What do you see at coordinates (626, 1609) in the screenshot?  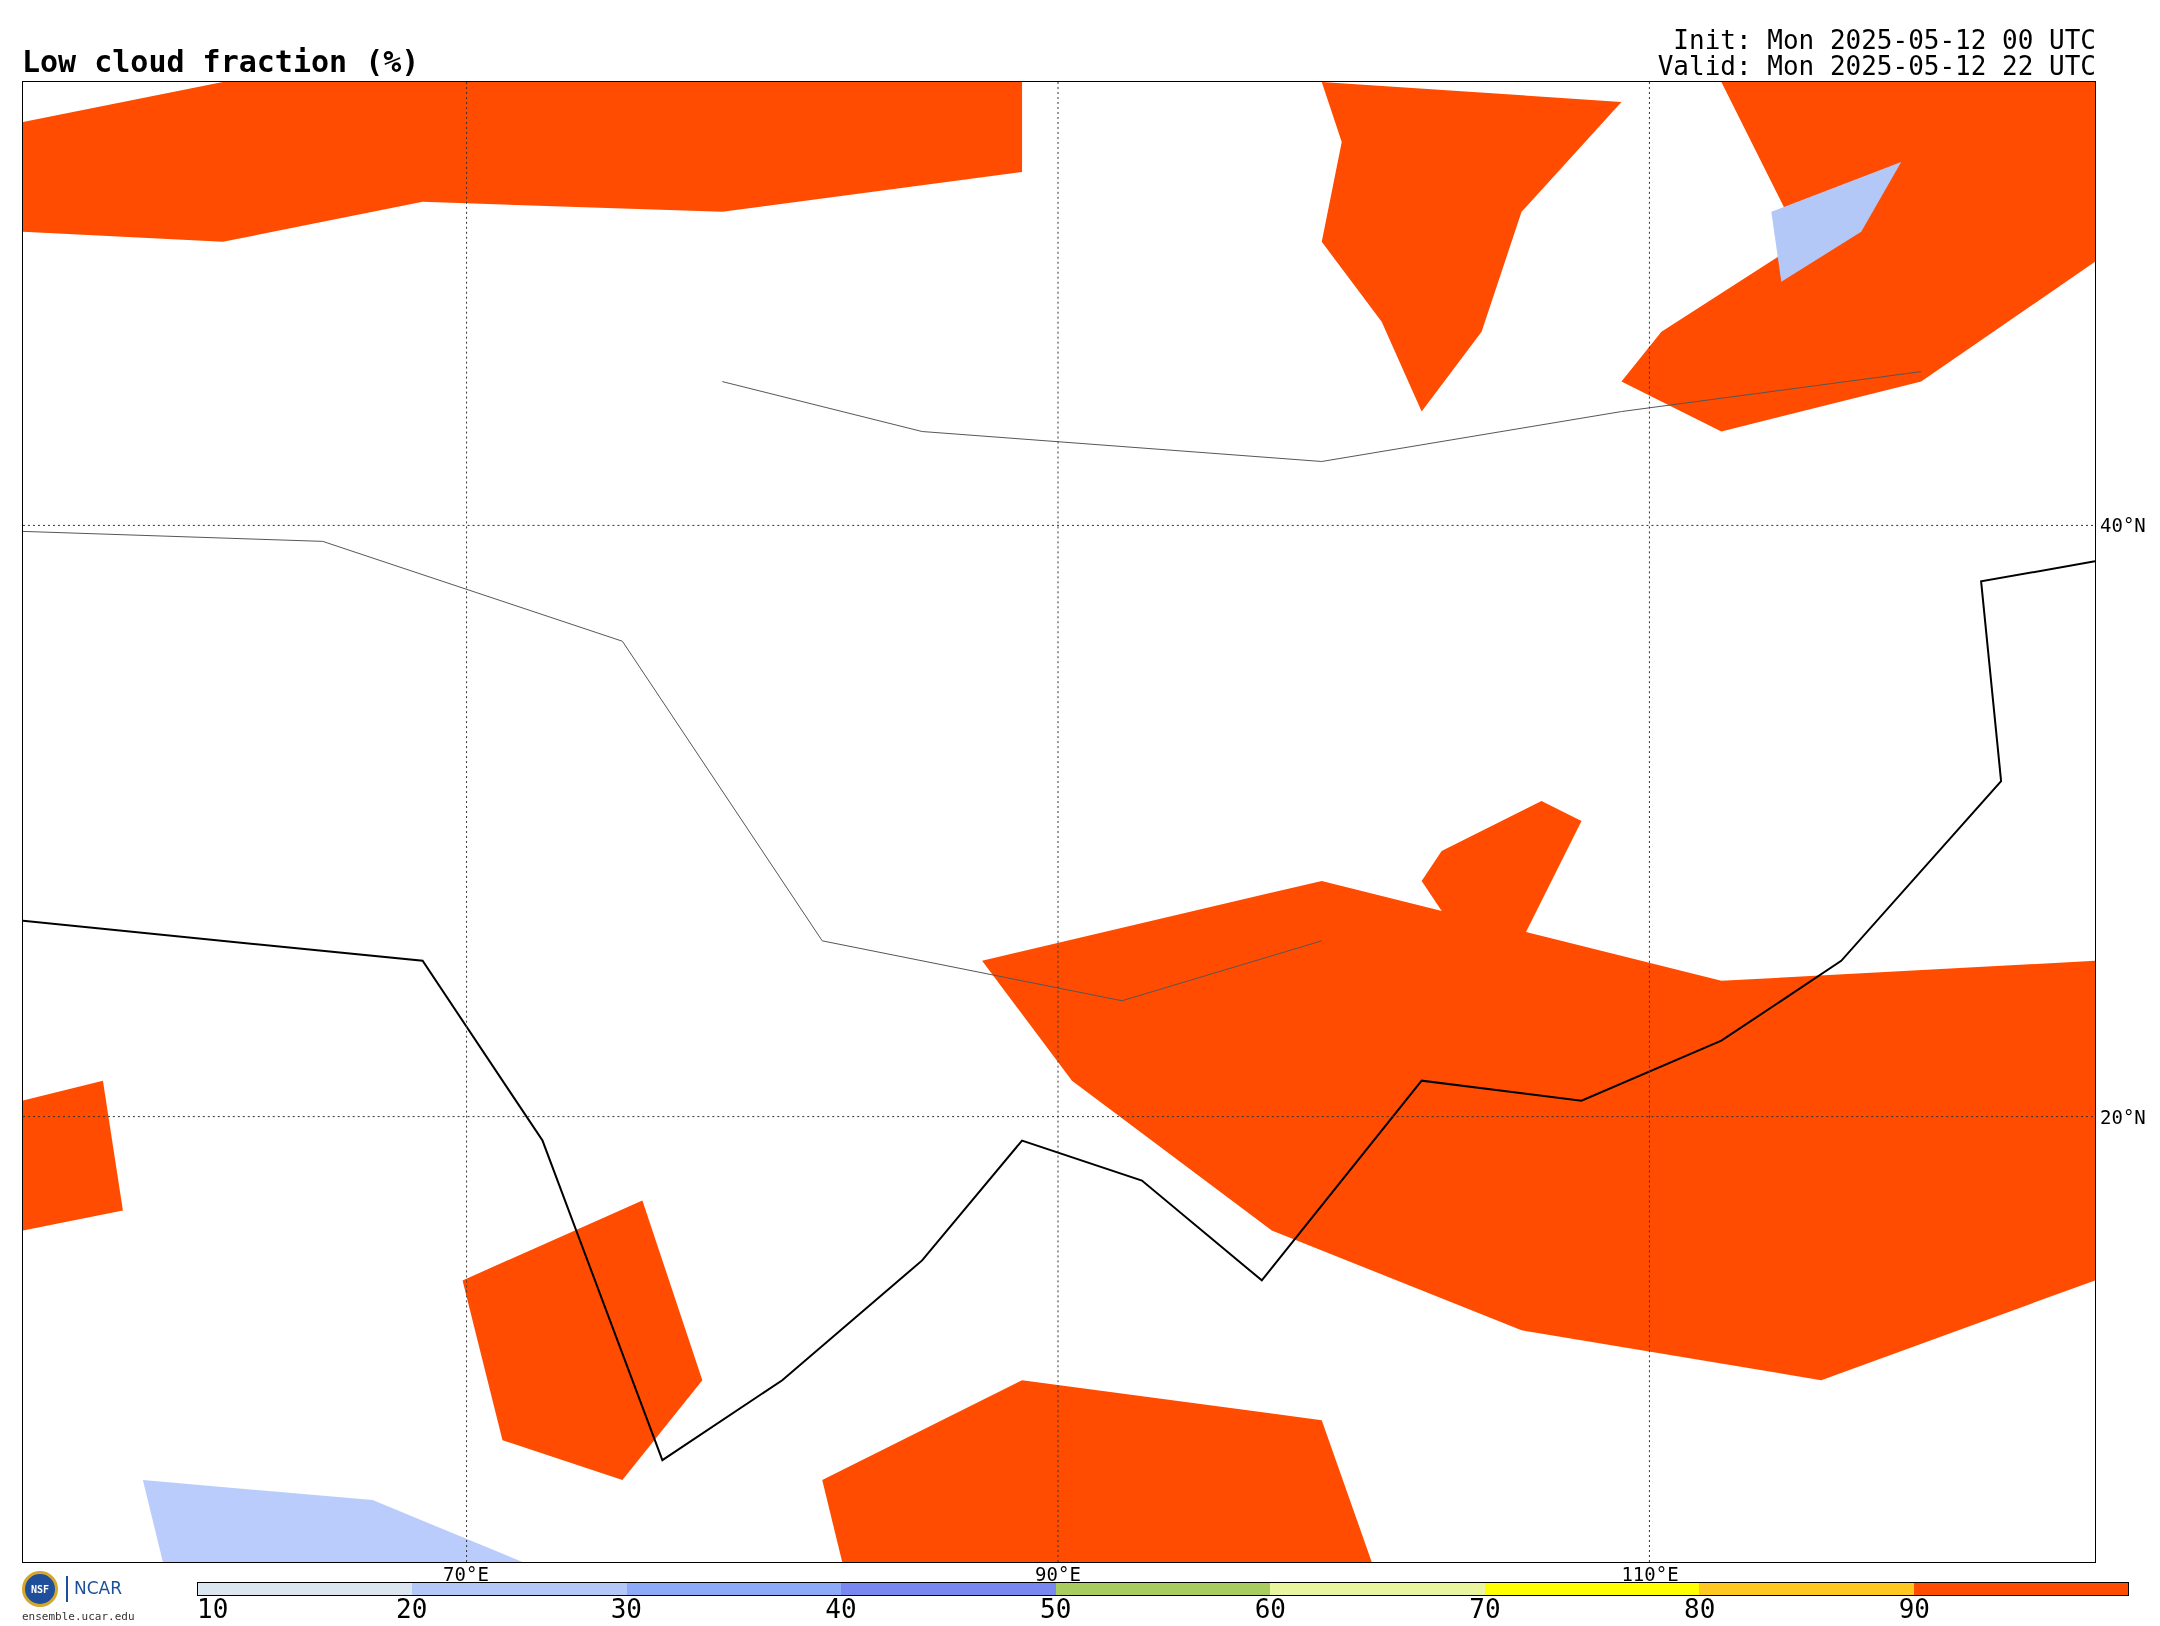 I see `colorbar-tick-label: 30` at bounding box center [626, 1609].